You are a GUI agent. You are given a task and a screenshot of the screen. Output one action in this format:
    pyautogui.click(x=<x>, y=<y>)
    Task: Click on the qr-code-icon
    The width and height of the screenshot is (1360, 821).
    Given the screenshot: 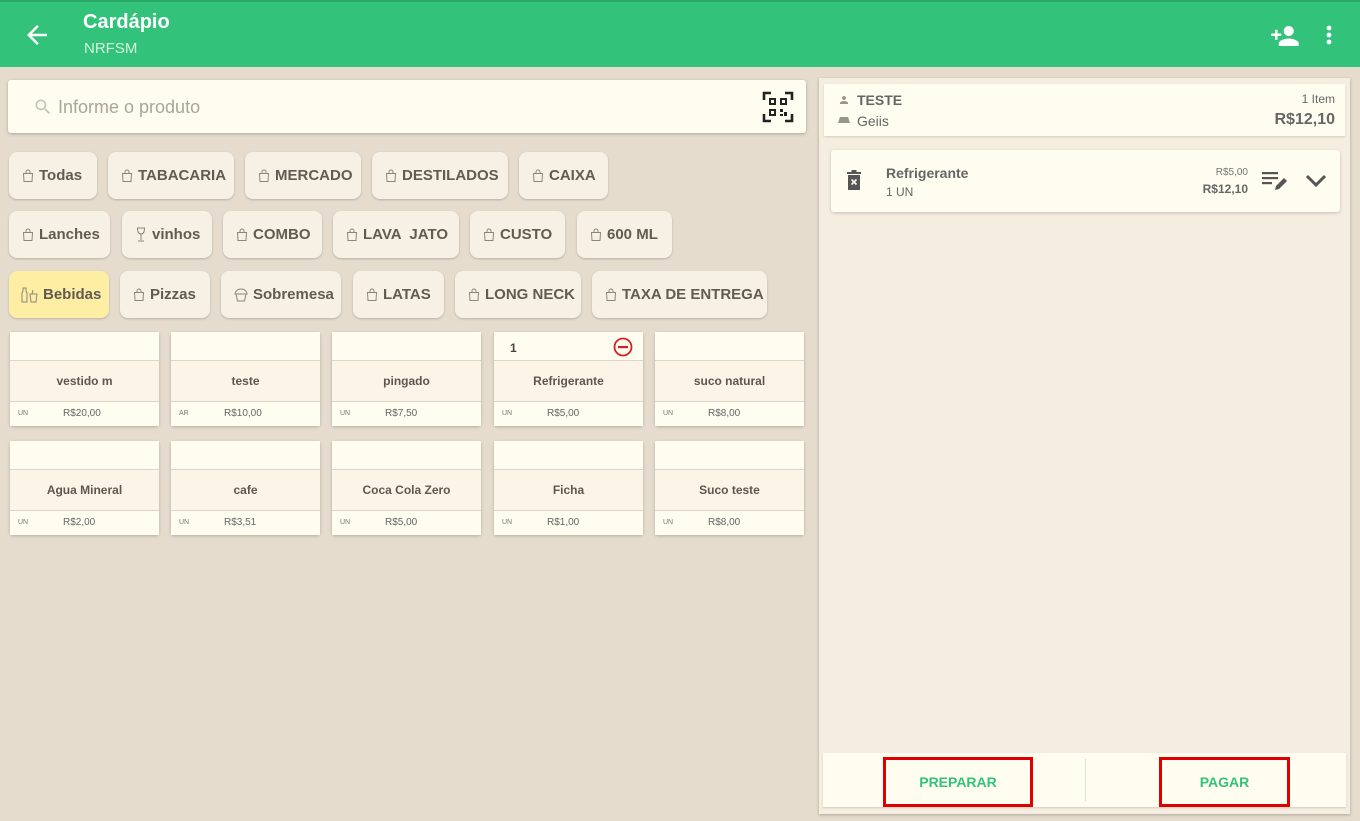 What is the action you would take?
    pyautogui.click(x=778, y=107)
    